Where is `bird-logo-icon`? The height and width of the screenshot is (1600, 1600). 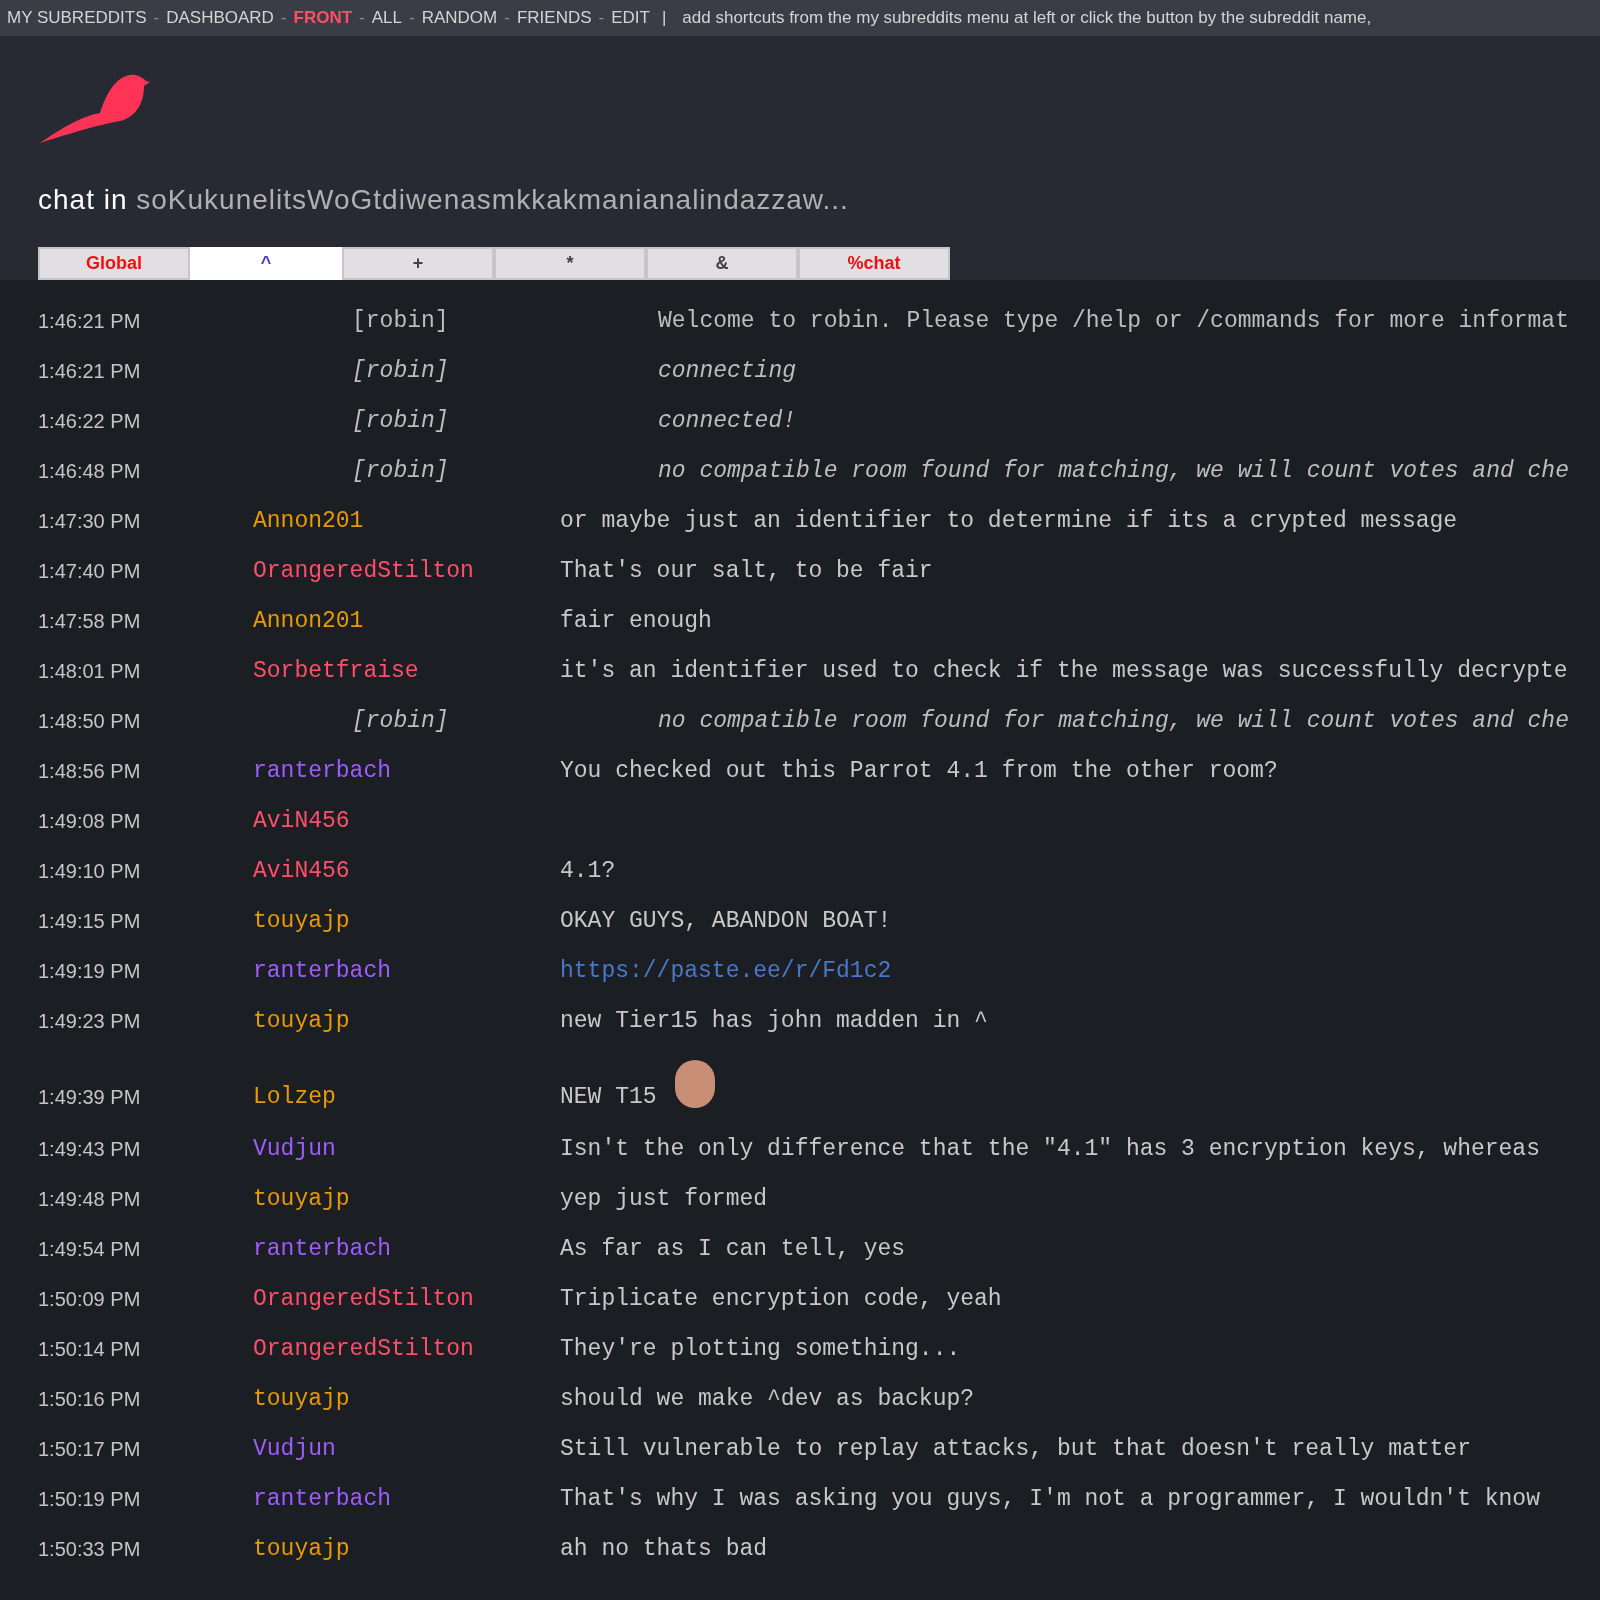 bird-logo-icon is located at coordinates (94, 108).